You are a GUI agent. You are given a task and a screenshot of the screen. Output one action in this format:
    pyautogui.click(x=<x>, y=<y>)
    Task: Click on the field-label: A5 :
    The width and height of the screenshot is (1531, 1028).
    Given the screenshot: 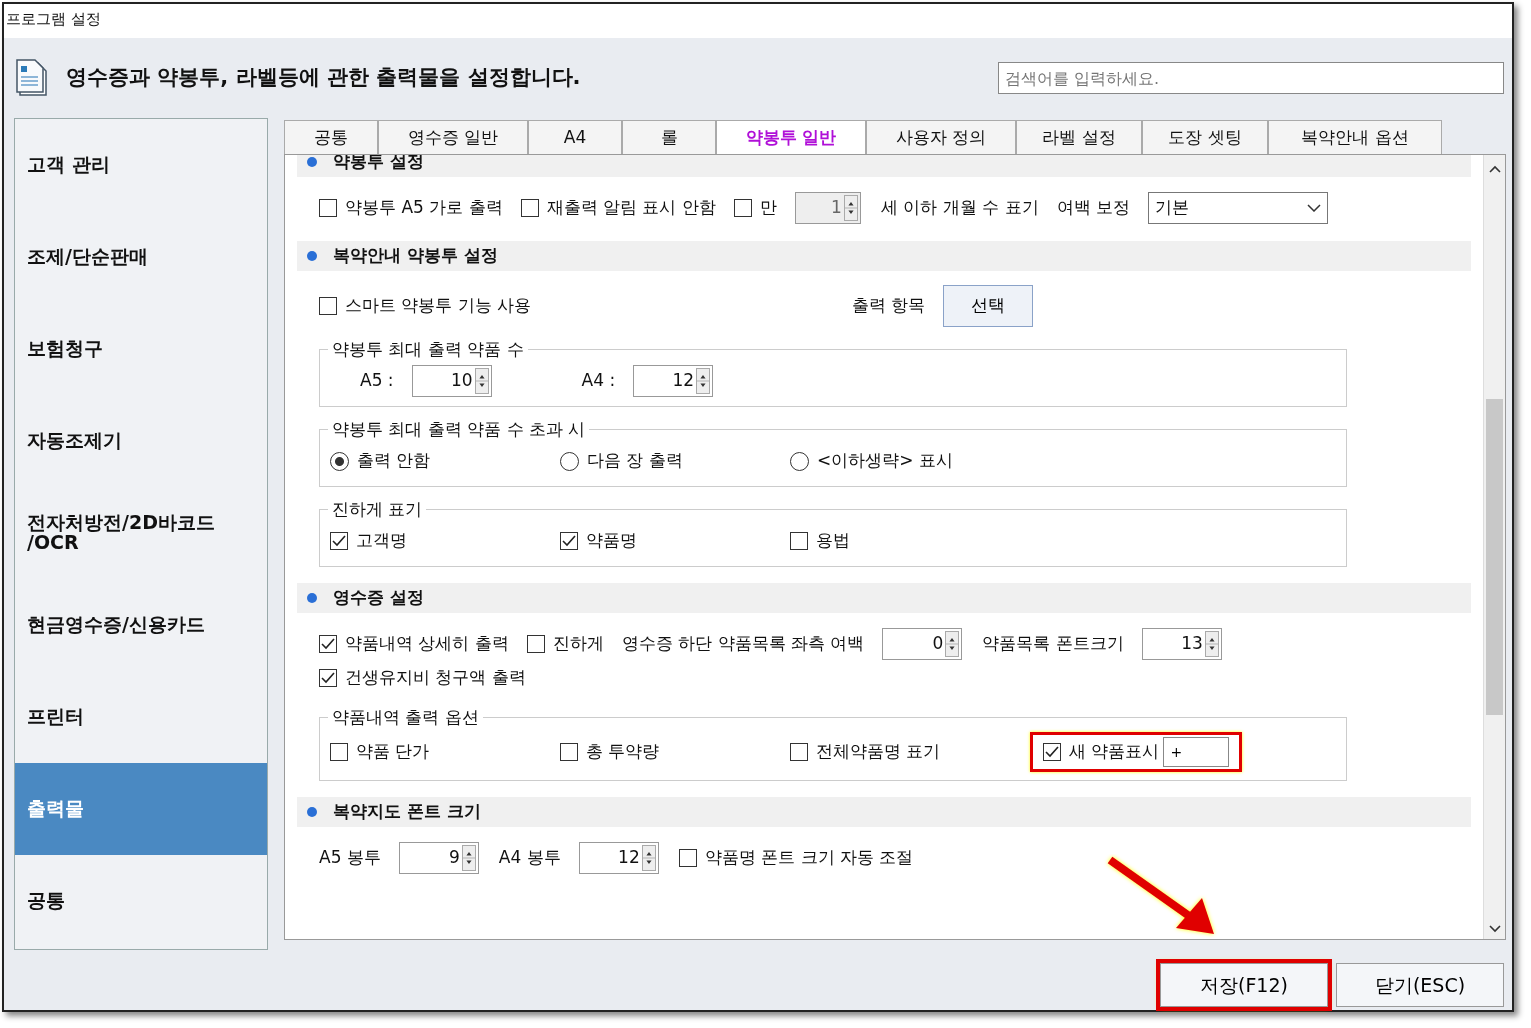 What is the action you would take?
    pyautogui.click(x=377, y=381)
    